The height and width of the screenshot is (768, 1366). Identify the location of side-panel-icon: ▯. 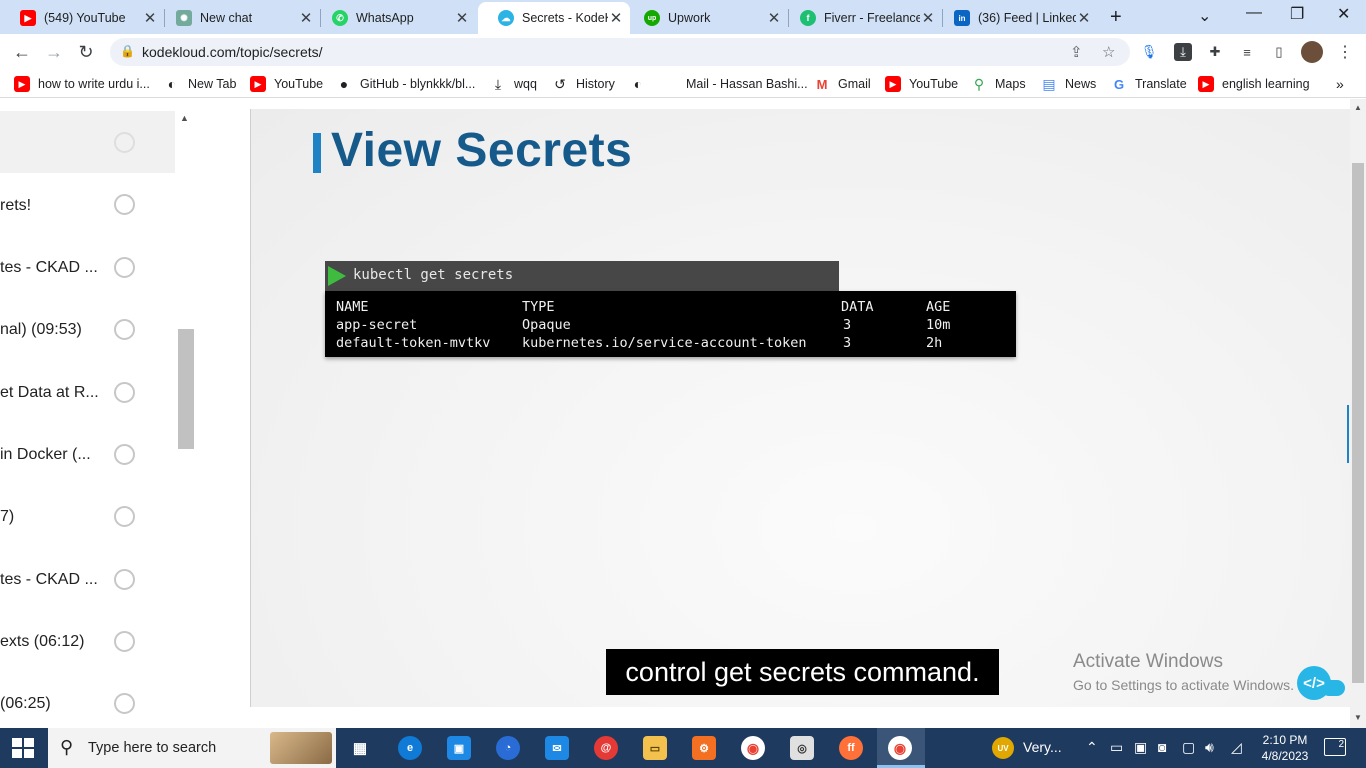
(1279, 52).